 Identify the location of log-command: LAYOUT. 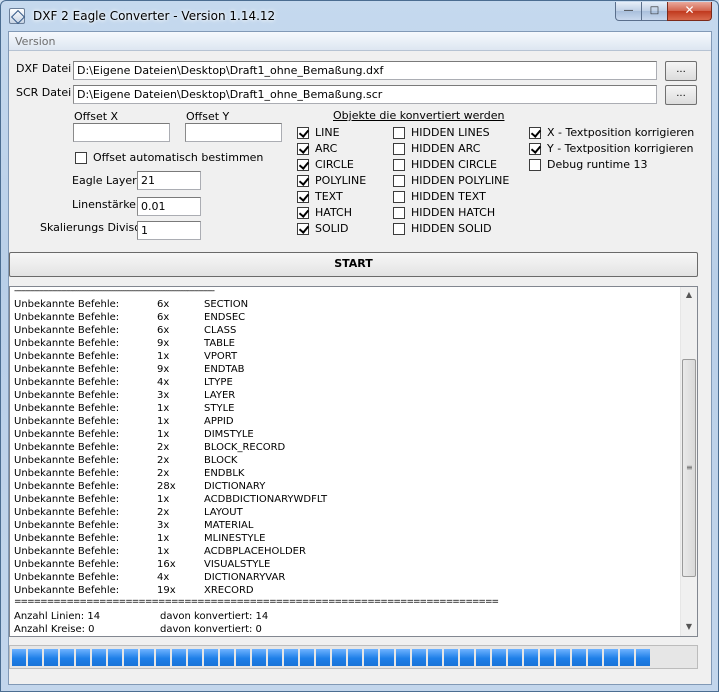
(223, 512).